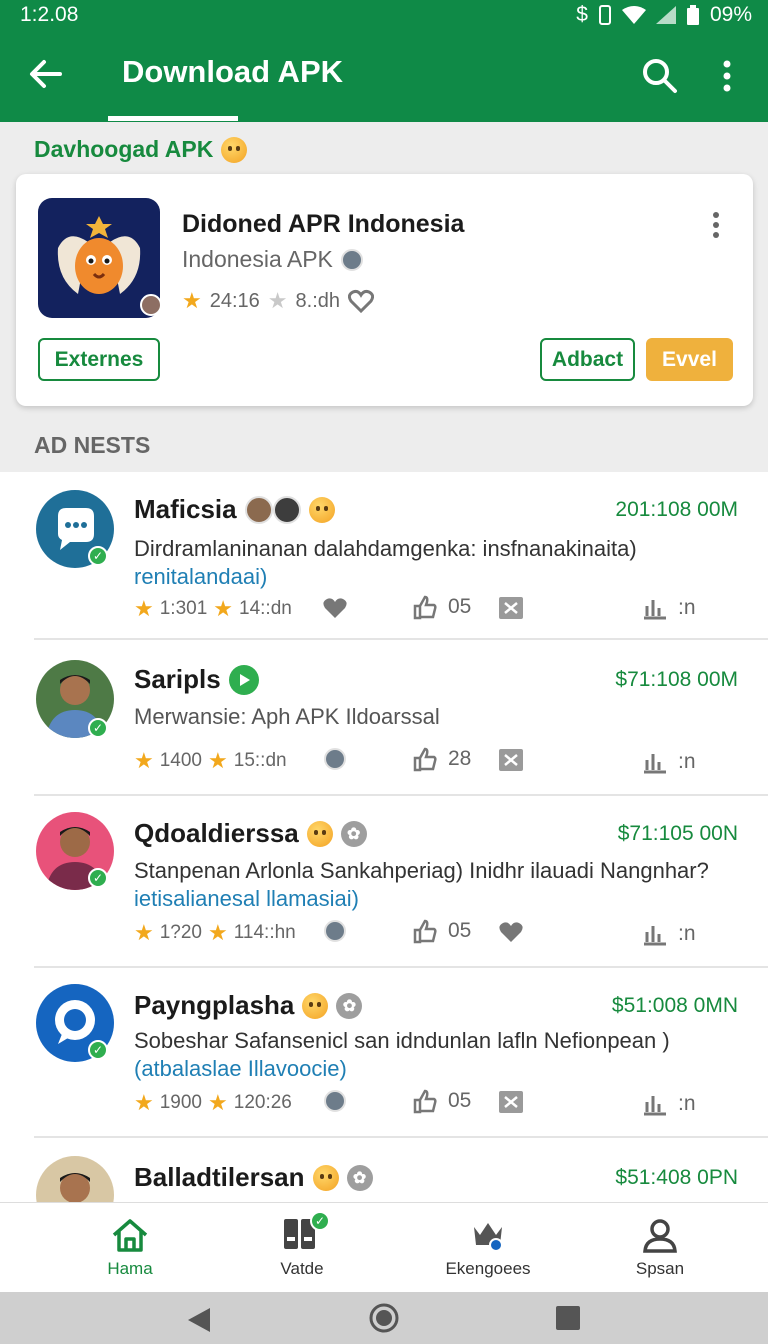 This screenshot has width=768, height=1344. Describe the element at coordinates (99, 359) in the screenshot. I see `externes-button: Externes` at that location.